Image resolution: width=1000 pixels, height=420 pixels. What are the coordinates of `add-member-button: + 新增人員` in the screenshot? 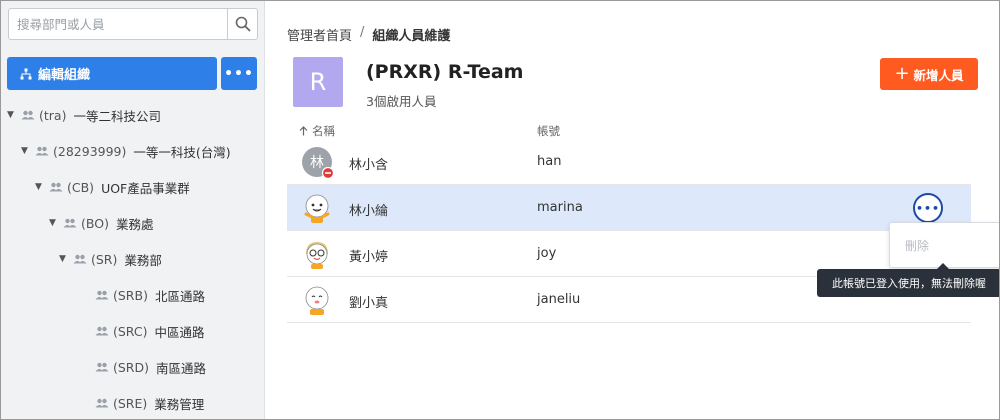 It's located at (929, 74).